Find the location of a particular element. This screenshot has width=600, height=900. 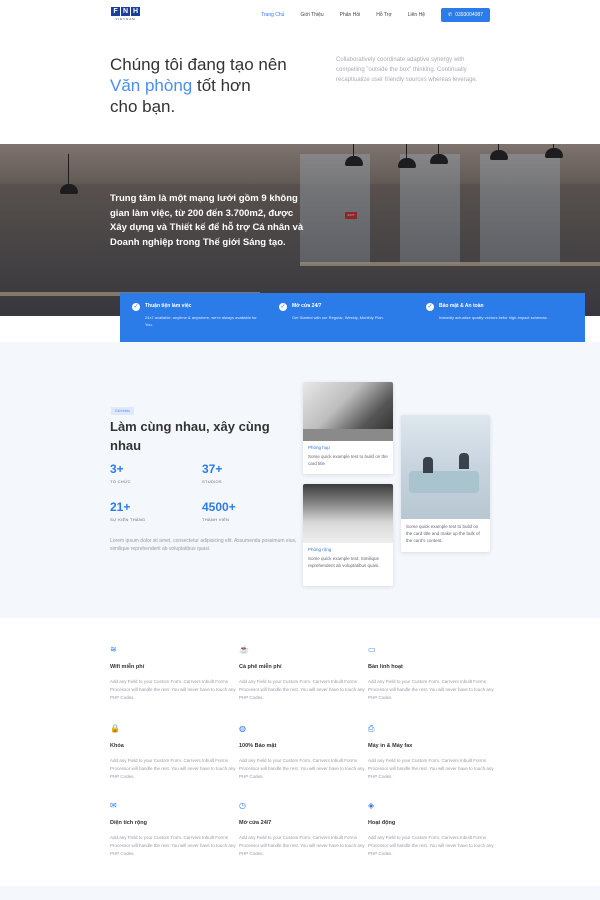

nav-link-about: Giới Thiệu is located at coordinates (311, 15).